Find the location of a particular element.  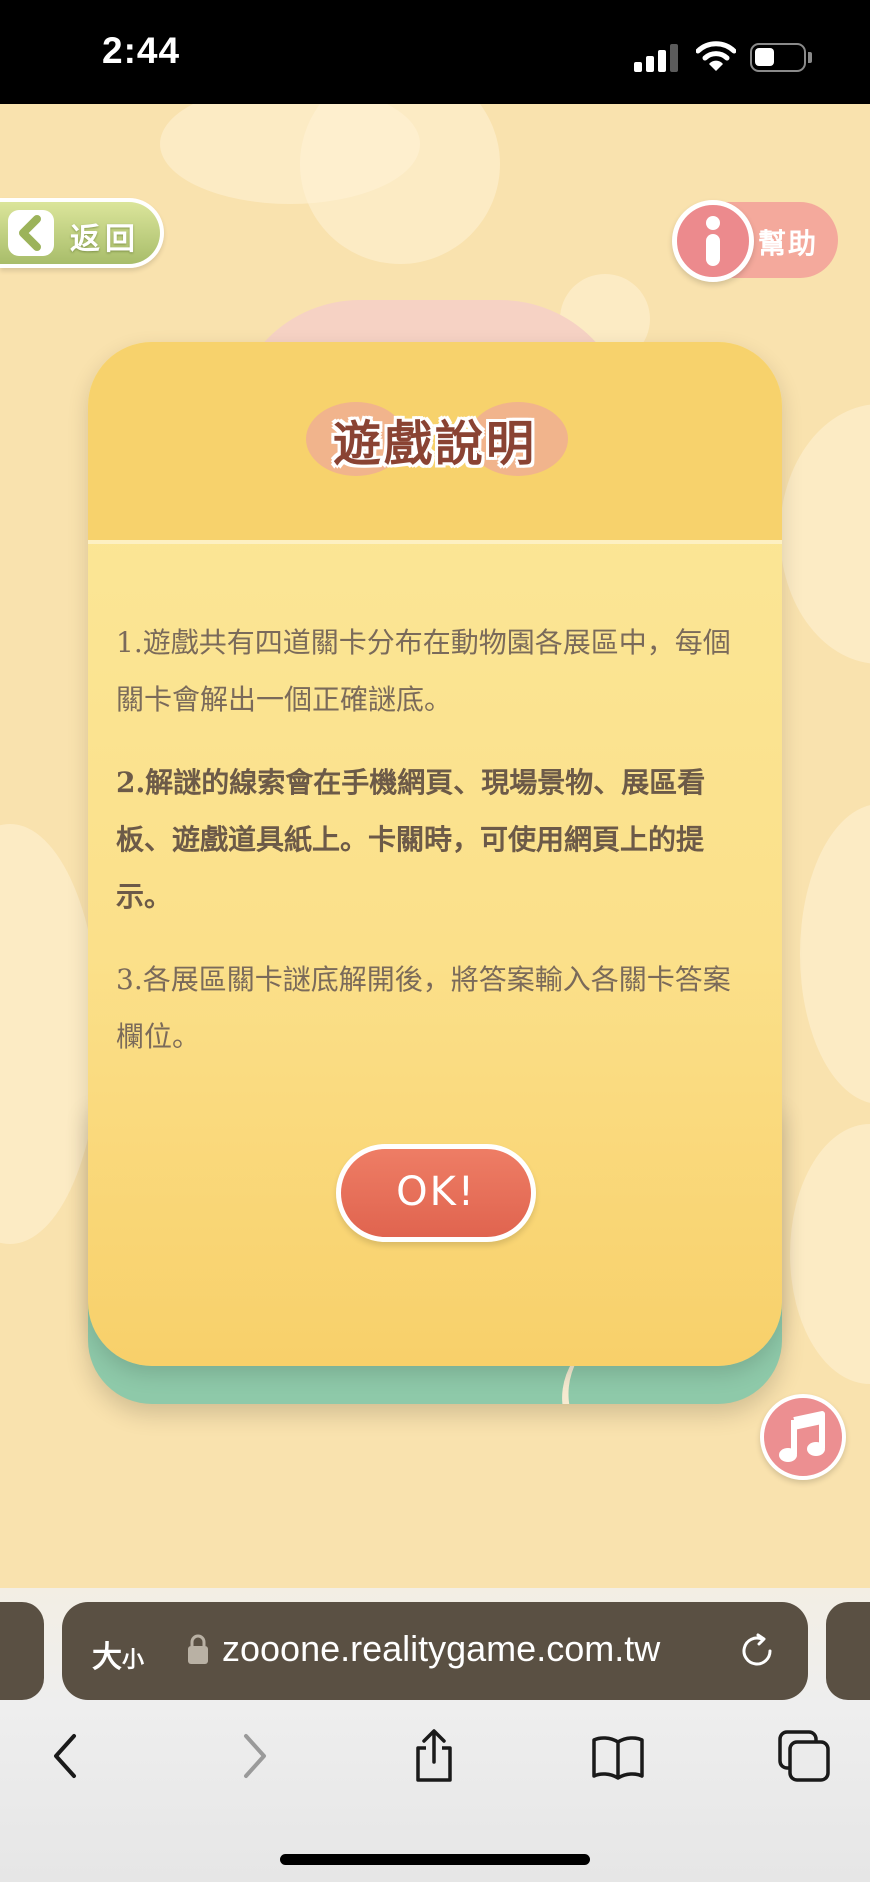

rule-item: 1.遊戲共有四道關卡分布在動物園各展區中，每個關卡會解出一個正確謎底。 is located at coordinates (423, 671).